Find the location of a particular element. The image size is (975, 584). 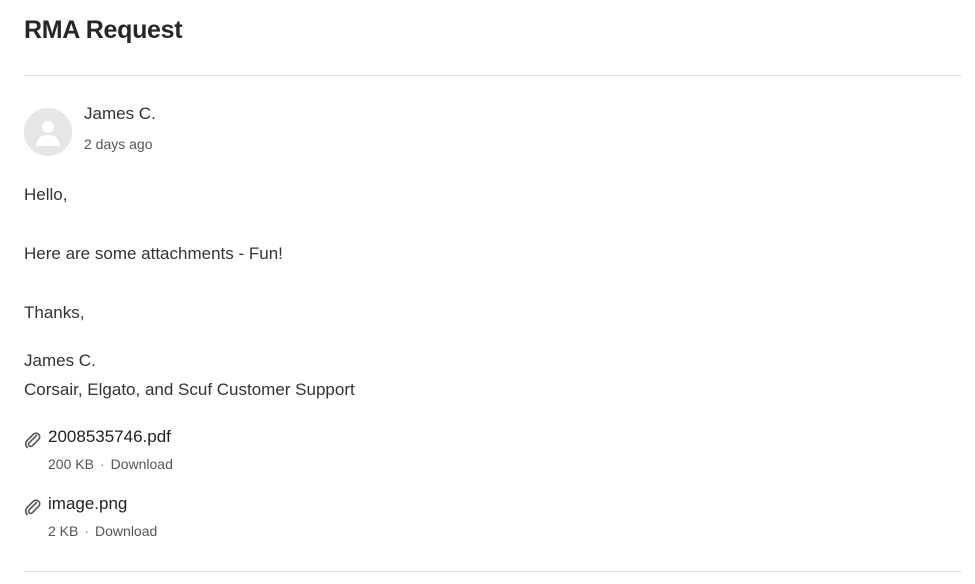

attachment-meta: 2 KB · Download is located at coordinates (102, 531).